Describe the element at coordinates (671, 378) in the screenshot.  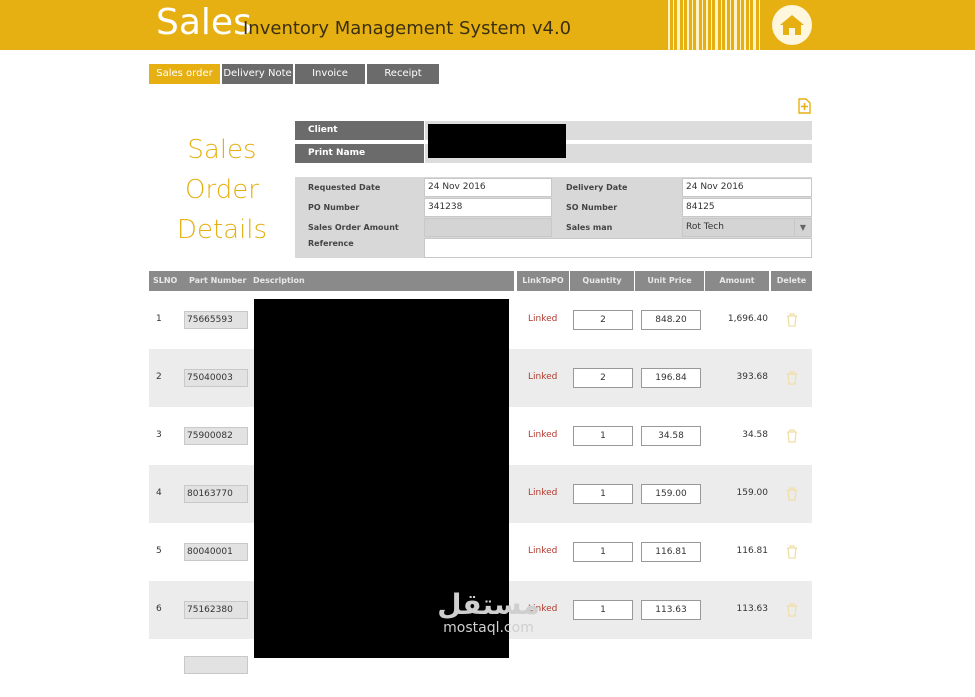
I see `unit-price-input: 196.84` at that location.